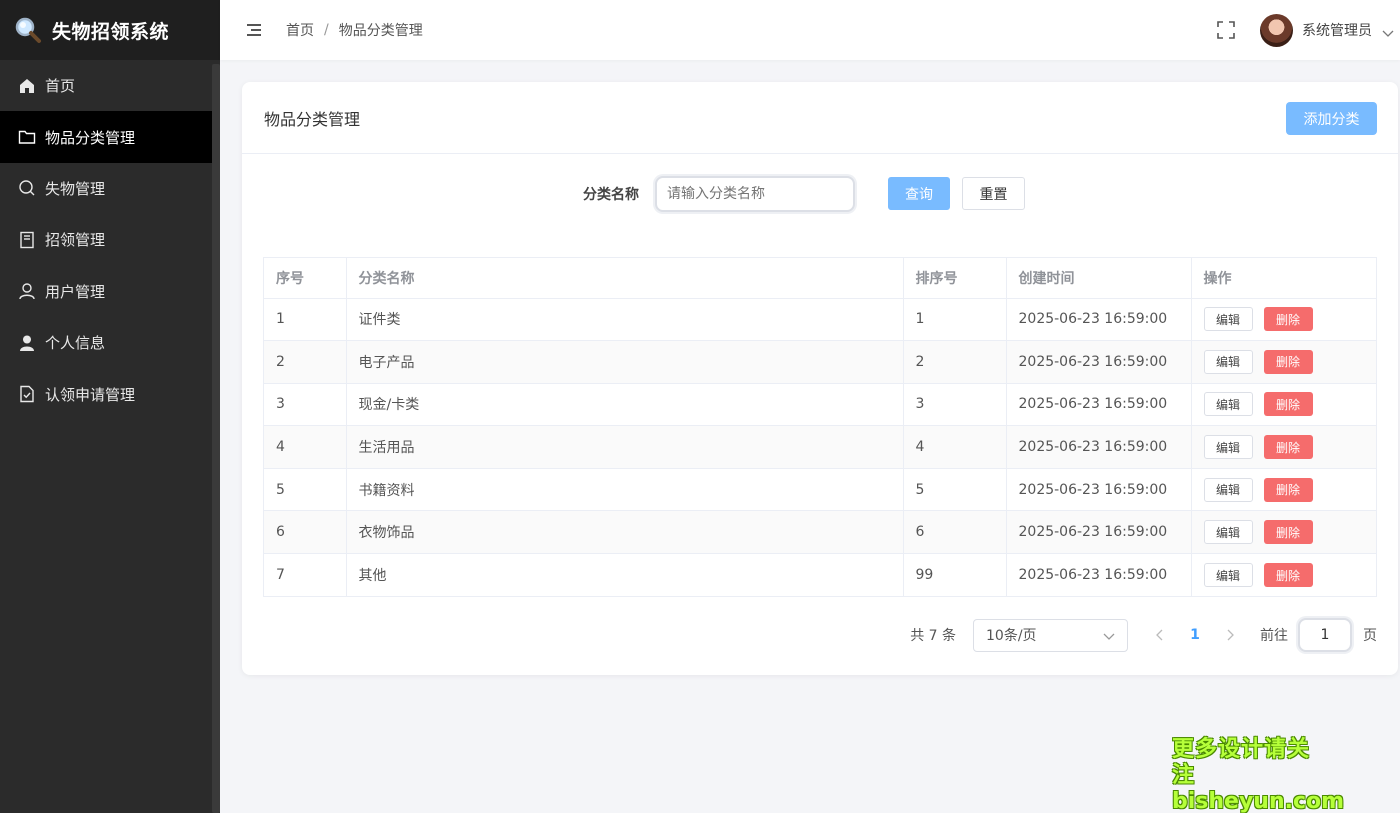 The width and height of the screenshot is (1400, 813). I want to click on total-count: 共 7 条, so click(933, 636).